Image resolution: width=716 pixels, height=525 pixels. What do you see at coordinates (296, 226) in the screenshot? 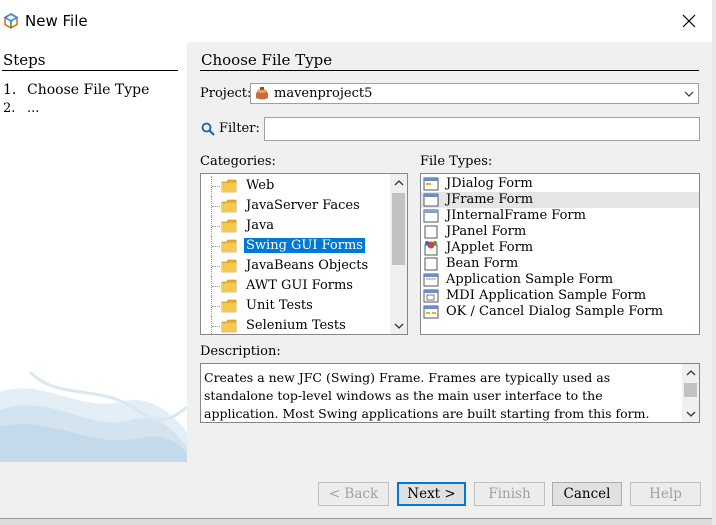
I see `category-item: Java` at bounding box center [296, 226].